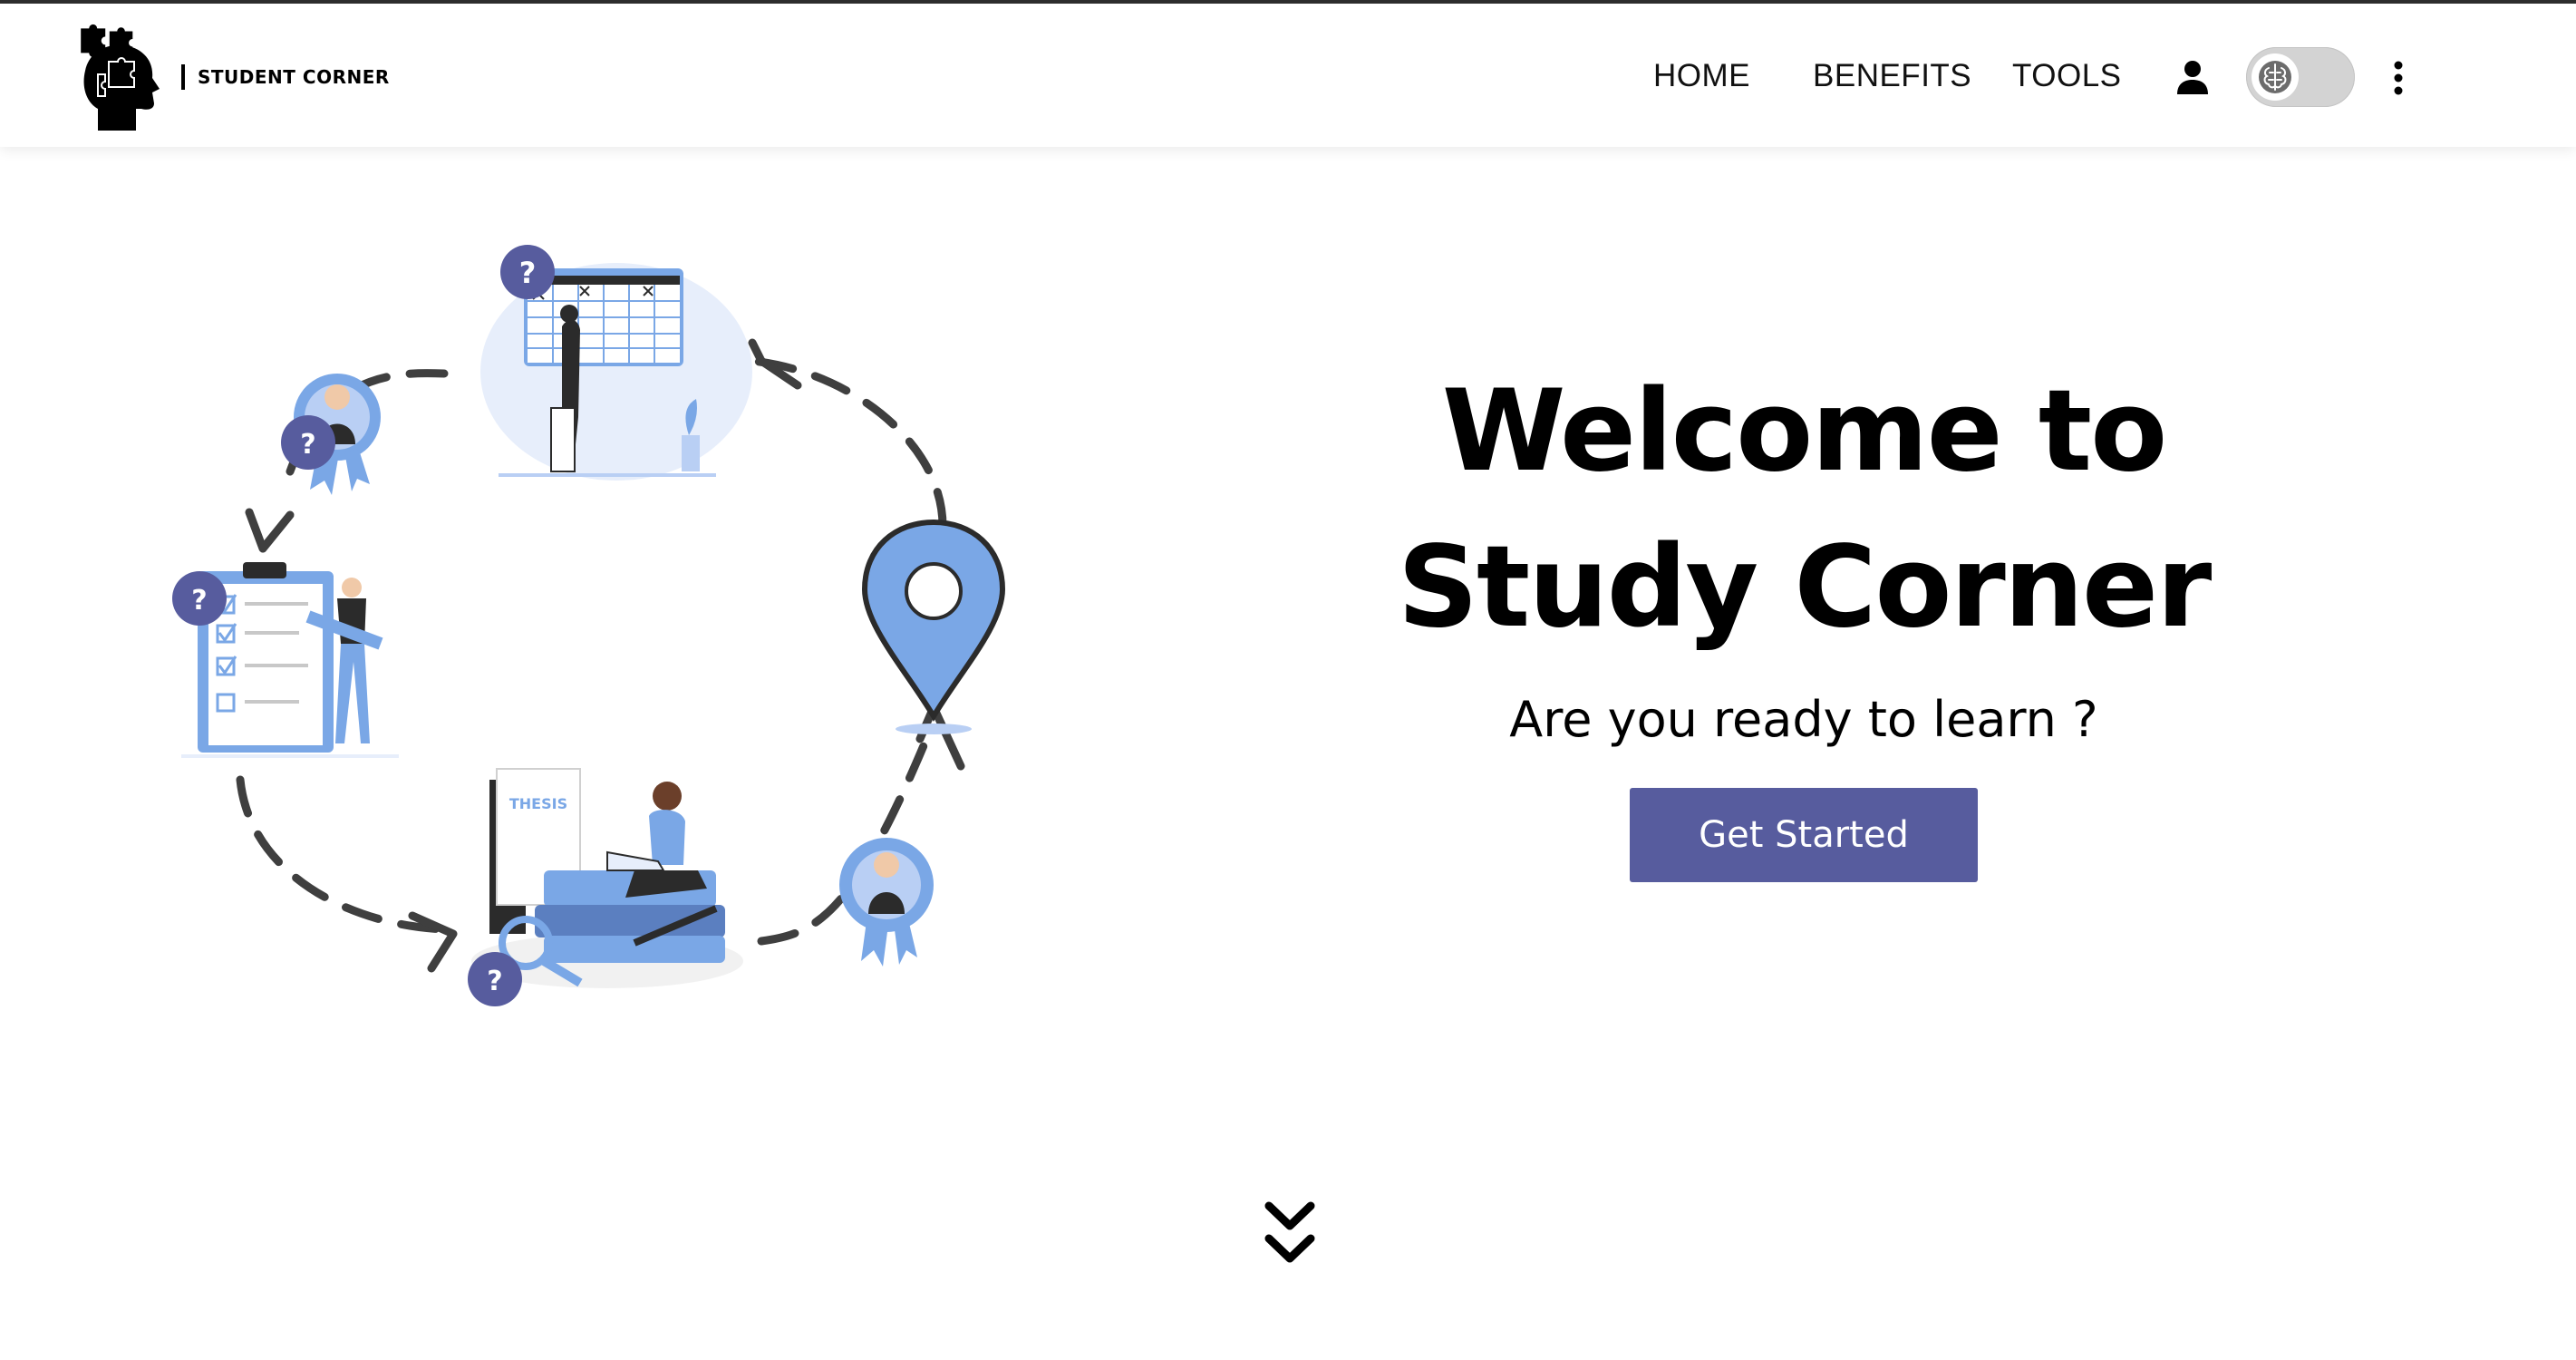 This screenshot has height=1360, width=2576. What do you see at coordinates (294, 77) in the screenshot?
I see `brand-name: STUDENT CORNER` at bounding box center [294, 77].